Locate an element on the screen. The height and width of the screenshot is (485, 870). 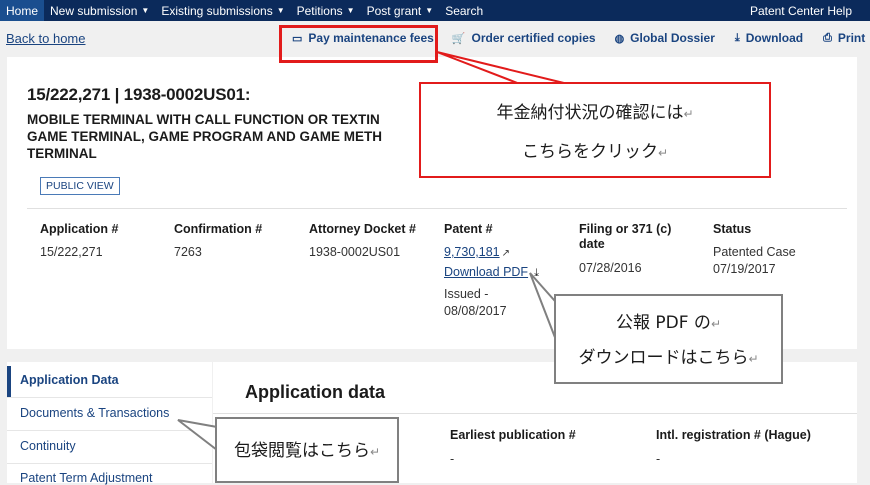
callout-pdf-download: 公報 PDF の↵ ダウンロードはこちら↵ is located at coordinates (668, 339).